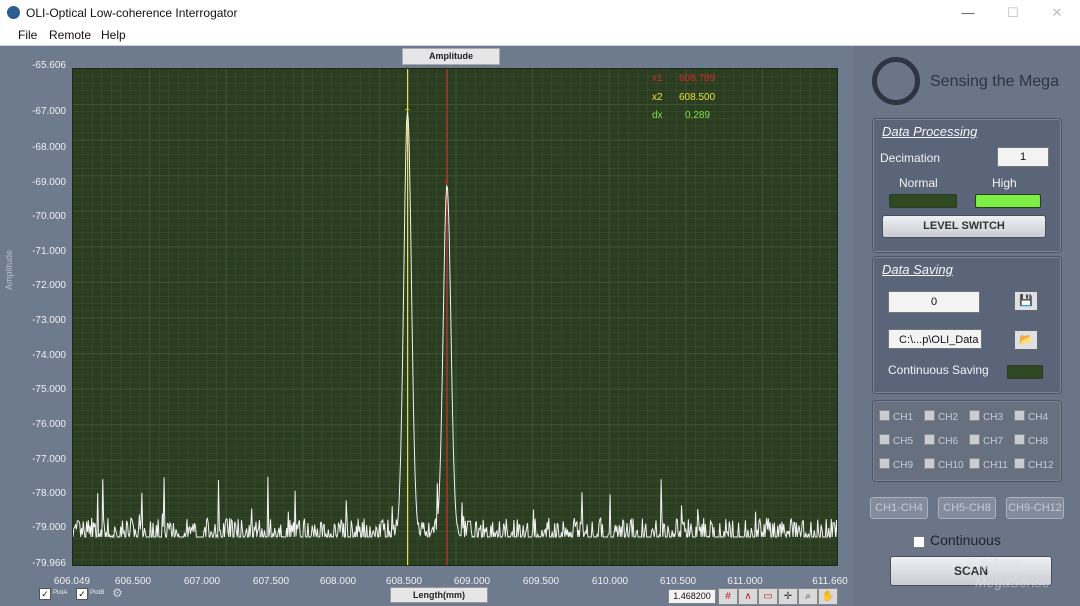 Image resolution: width=1080 pixels, height=606 pixels. I want to click on plotb-label: PlotB, so click(97, 593).